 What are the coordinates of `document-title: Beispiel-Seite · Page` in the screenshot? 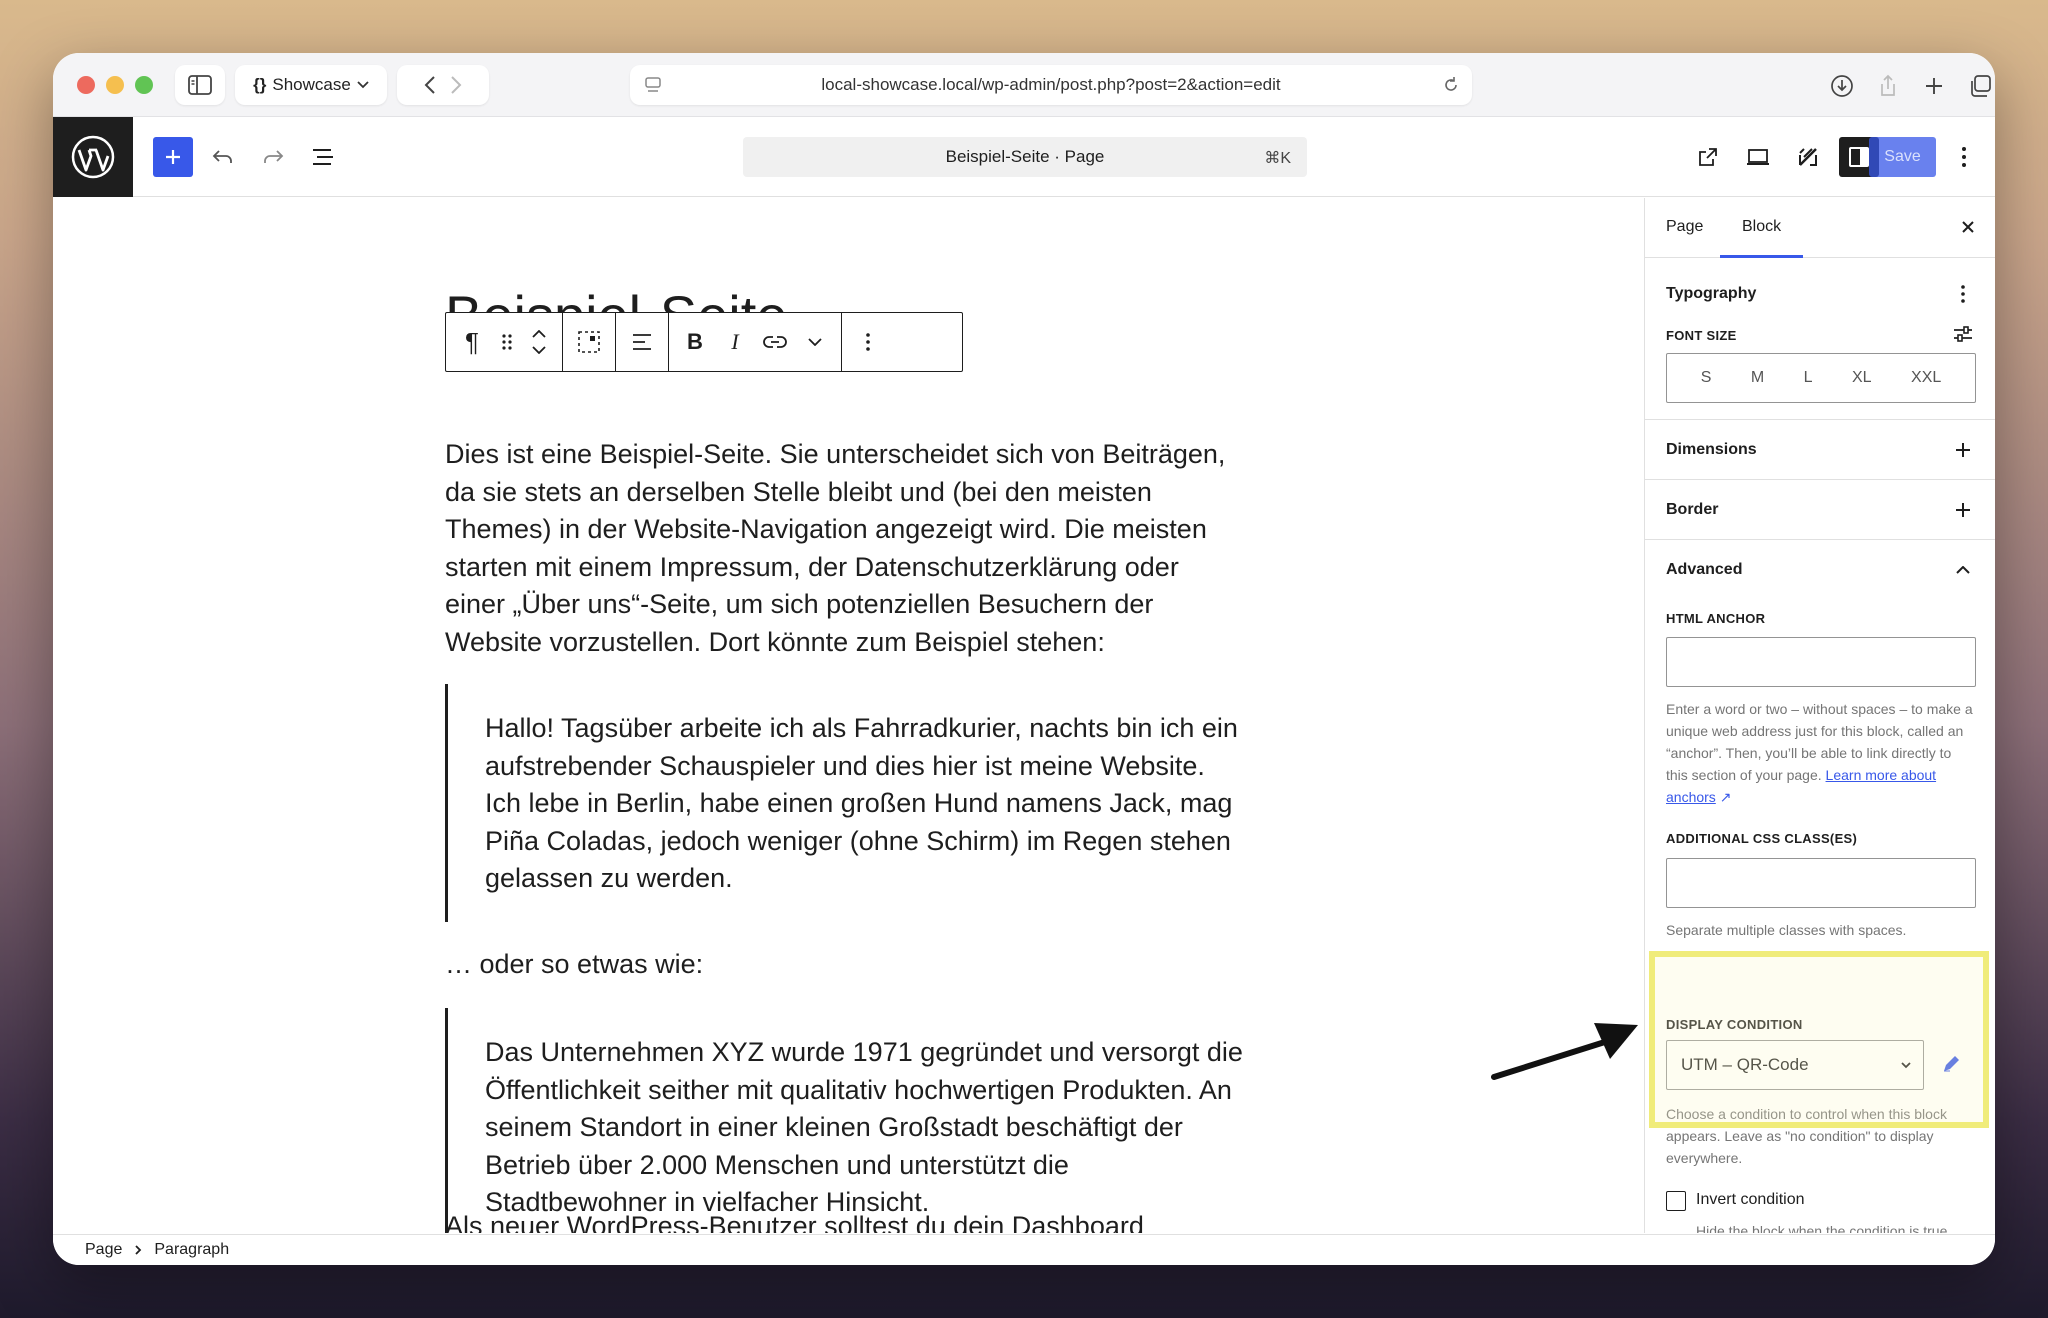 It's located at (1025, 156).